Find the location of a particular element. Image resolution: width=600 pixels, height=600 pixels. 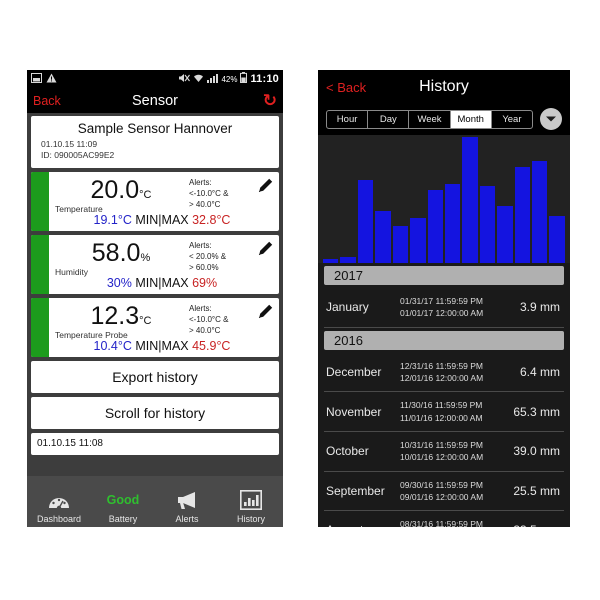

back-button: Back is located at coordinates (47, 101).